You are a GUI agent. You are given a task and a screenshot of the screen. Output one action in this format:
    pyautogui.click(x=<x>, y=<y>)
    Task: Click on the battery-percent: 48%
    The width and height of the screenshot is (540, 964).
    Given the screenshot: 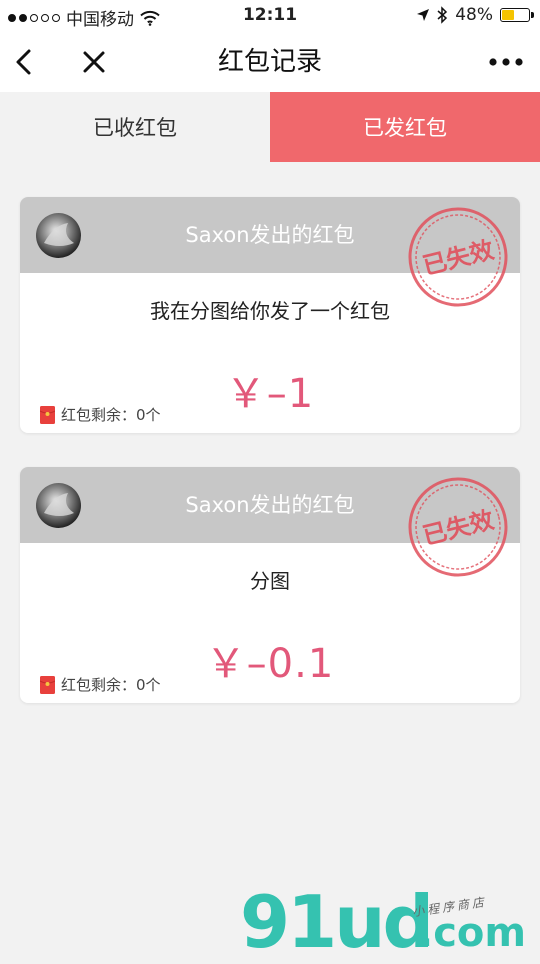 What is the action you would take?
    pyautogui.click(x=474, y=15)
    